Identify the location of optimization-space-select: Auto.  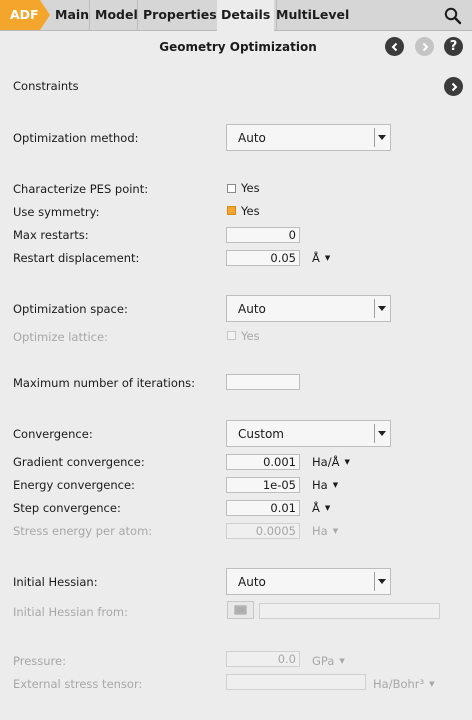
(308, 308).